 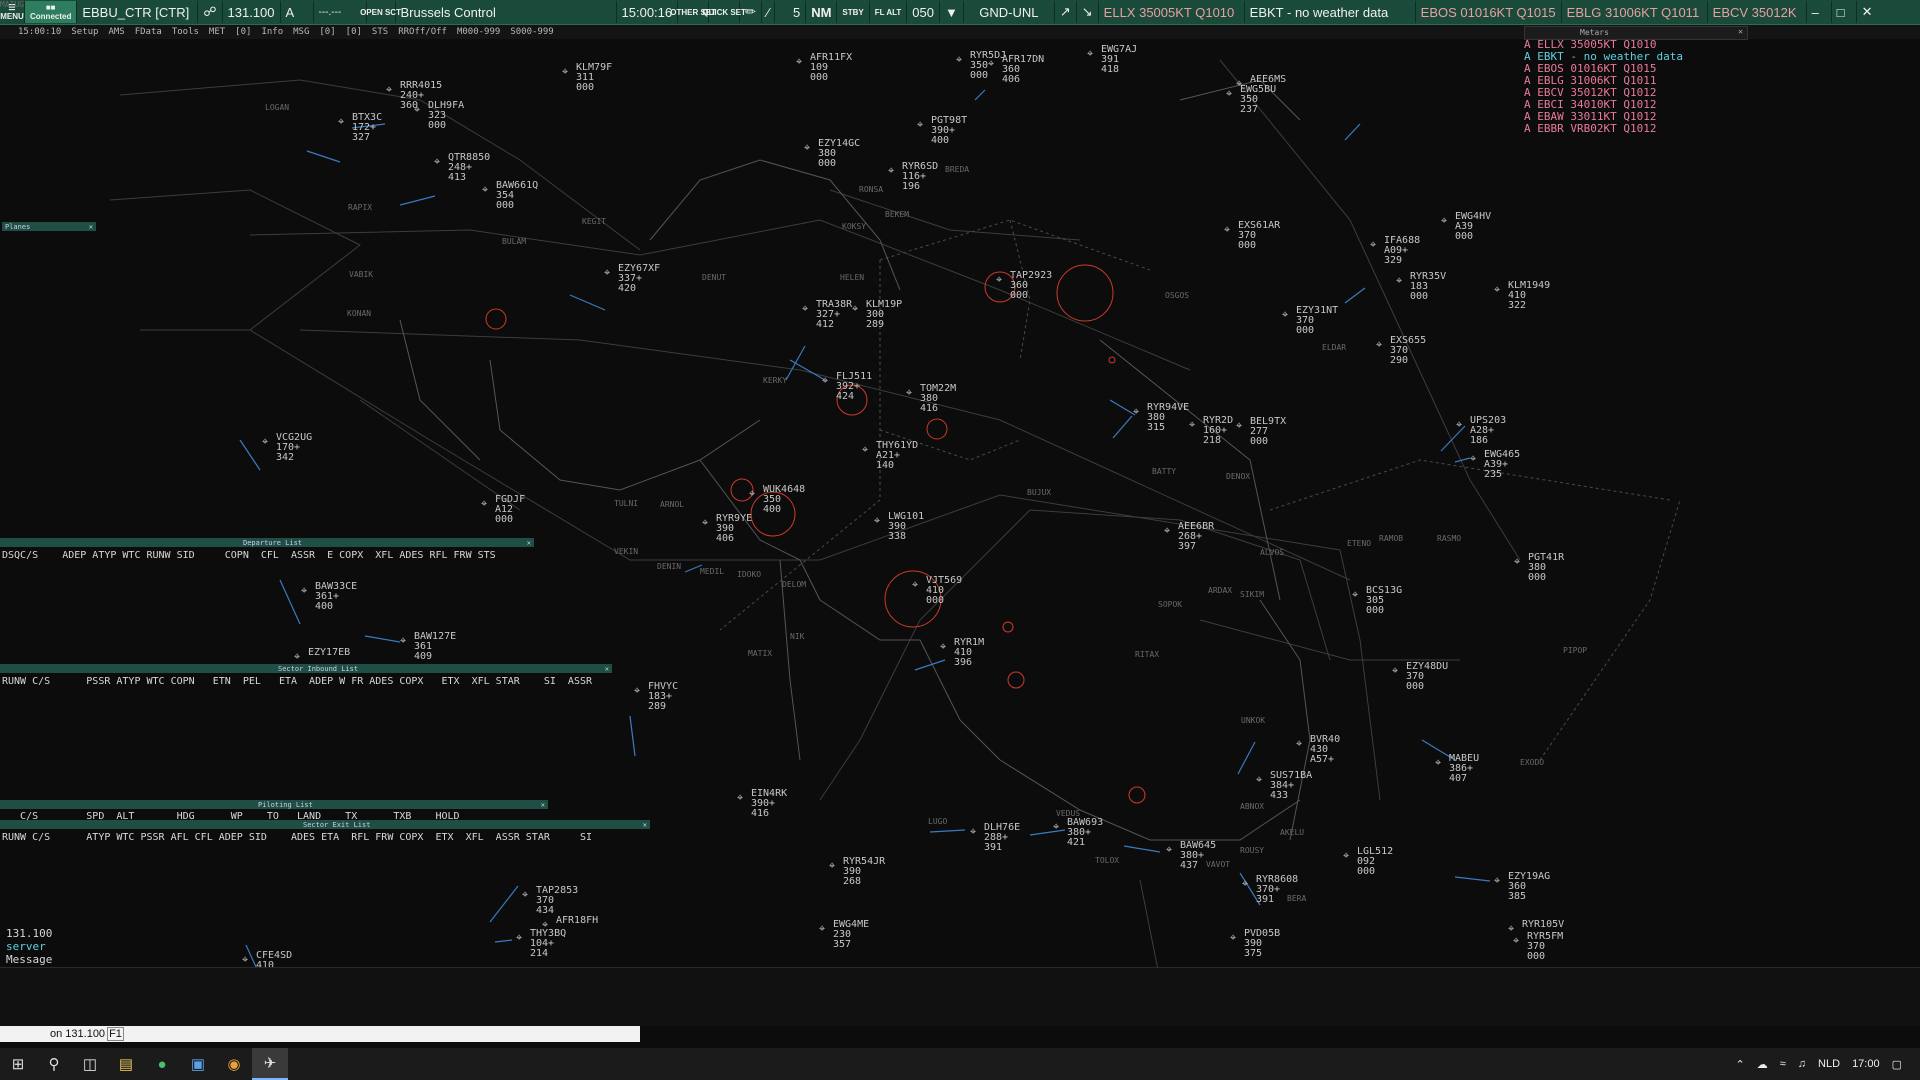 What do you see at coordinates (1603, 129) in the screenshot?
I see `metar-line: A EBBR VRB02KT Q1012` at bounding box center [1603, 129].